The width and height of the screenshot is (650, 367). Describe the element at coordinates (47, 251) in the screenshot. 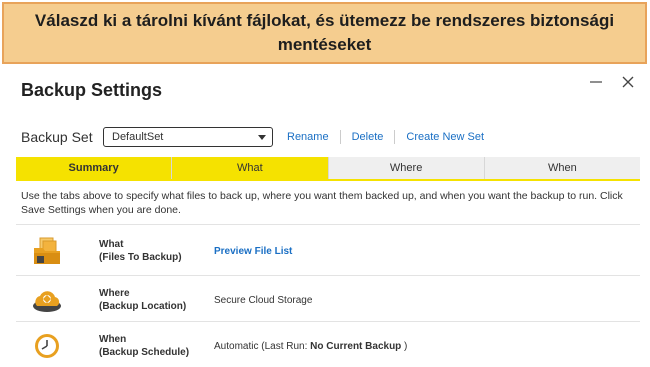

I see `files-folder-icon` at that location.